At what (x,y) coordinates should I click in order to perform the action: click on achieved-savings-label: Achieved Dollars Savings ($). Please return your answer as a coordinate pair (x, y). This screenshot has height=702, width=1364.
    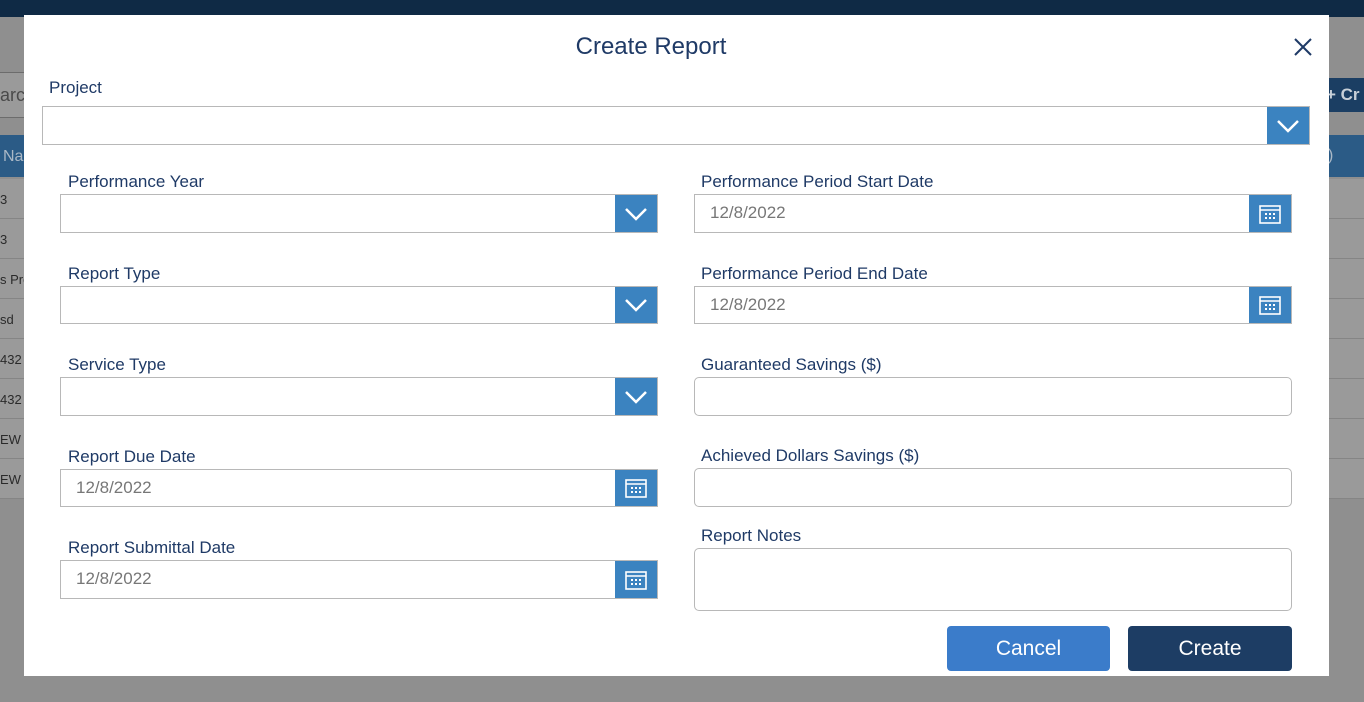
    Looking at the image, I should click on (810, 455).